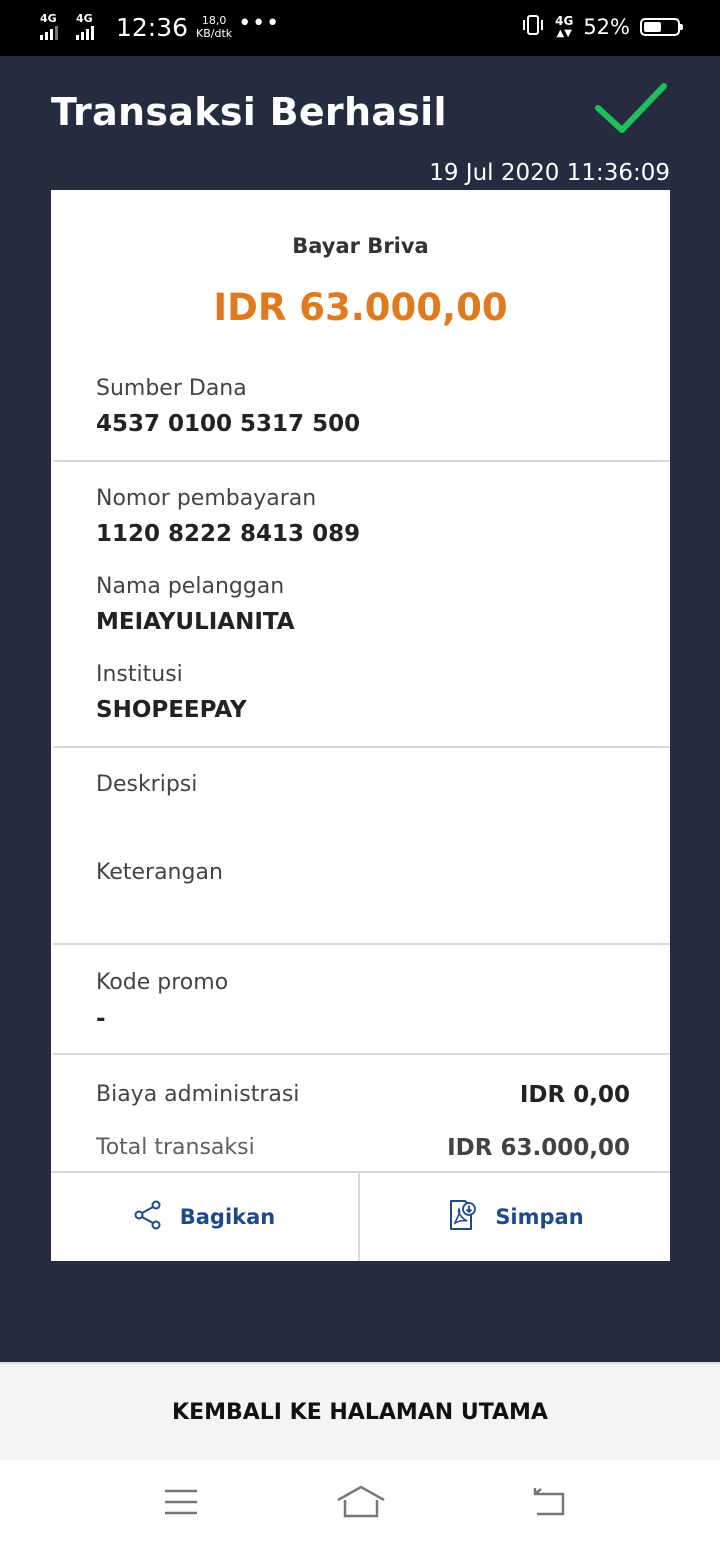 Image resolution: width=720 pixels, height=1544 pixels. I want to click on payment-number-value: 1120 8222 8413 089, so click(228, 534).